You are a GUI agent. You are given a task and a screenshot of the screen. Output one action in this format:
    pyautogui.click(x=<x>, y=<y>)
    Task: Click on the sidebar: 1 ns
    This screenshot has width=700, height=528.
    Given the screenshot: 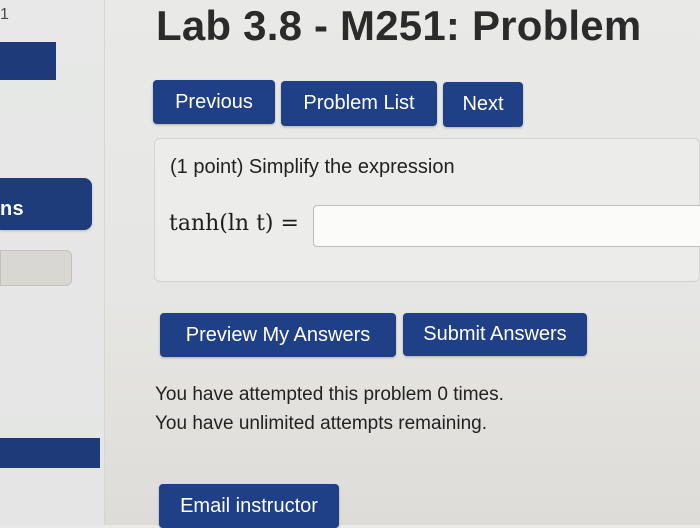 What is the action you would take?
    pyautogui.click(x=52, y=262)
    